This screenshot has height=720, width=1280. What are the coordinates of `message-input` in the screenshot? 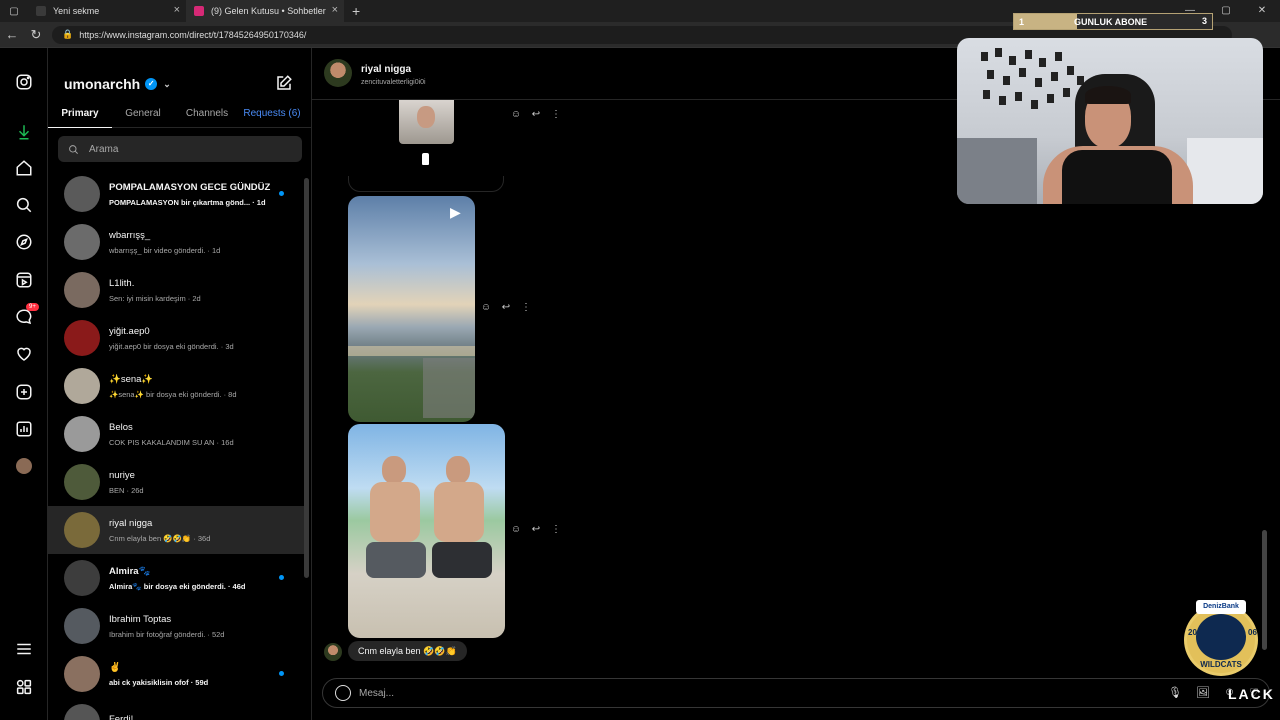 It's located at (709, 693).